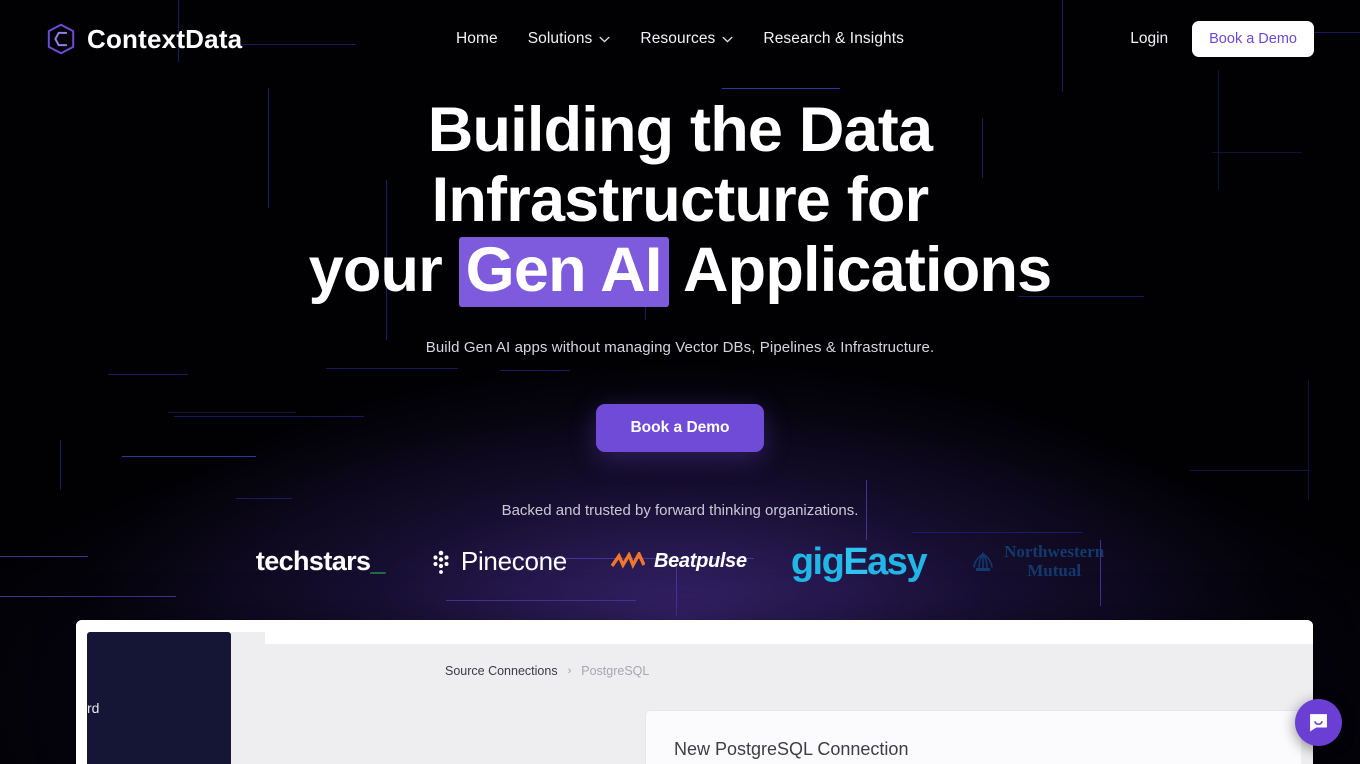 The image size is (1360, 764). Describe the element at coordinates (855, 561) in the screenshot. I see `gigeasy-part-b: E` at that location.